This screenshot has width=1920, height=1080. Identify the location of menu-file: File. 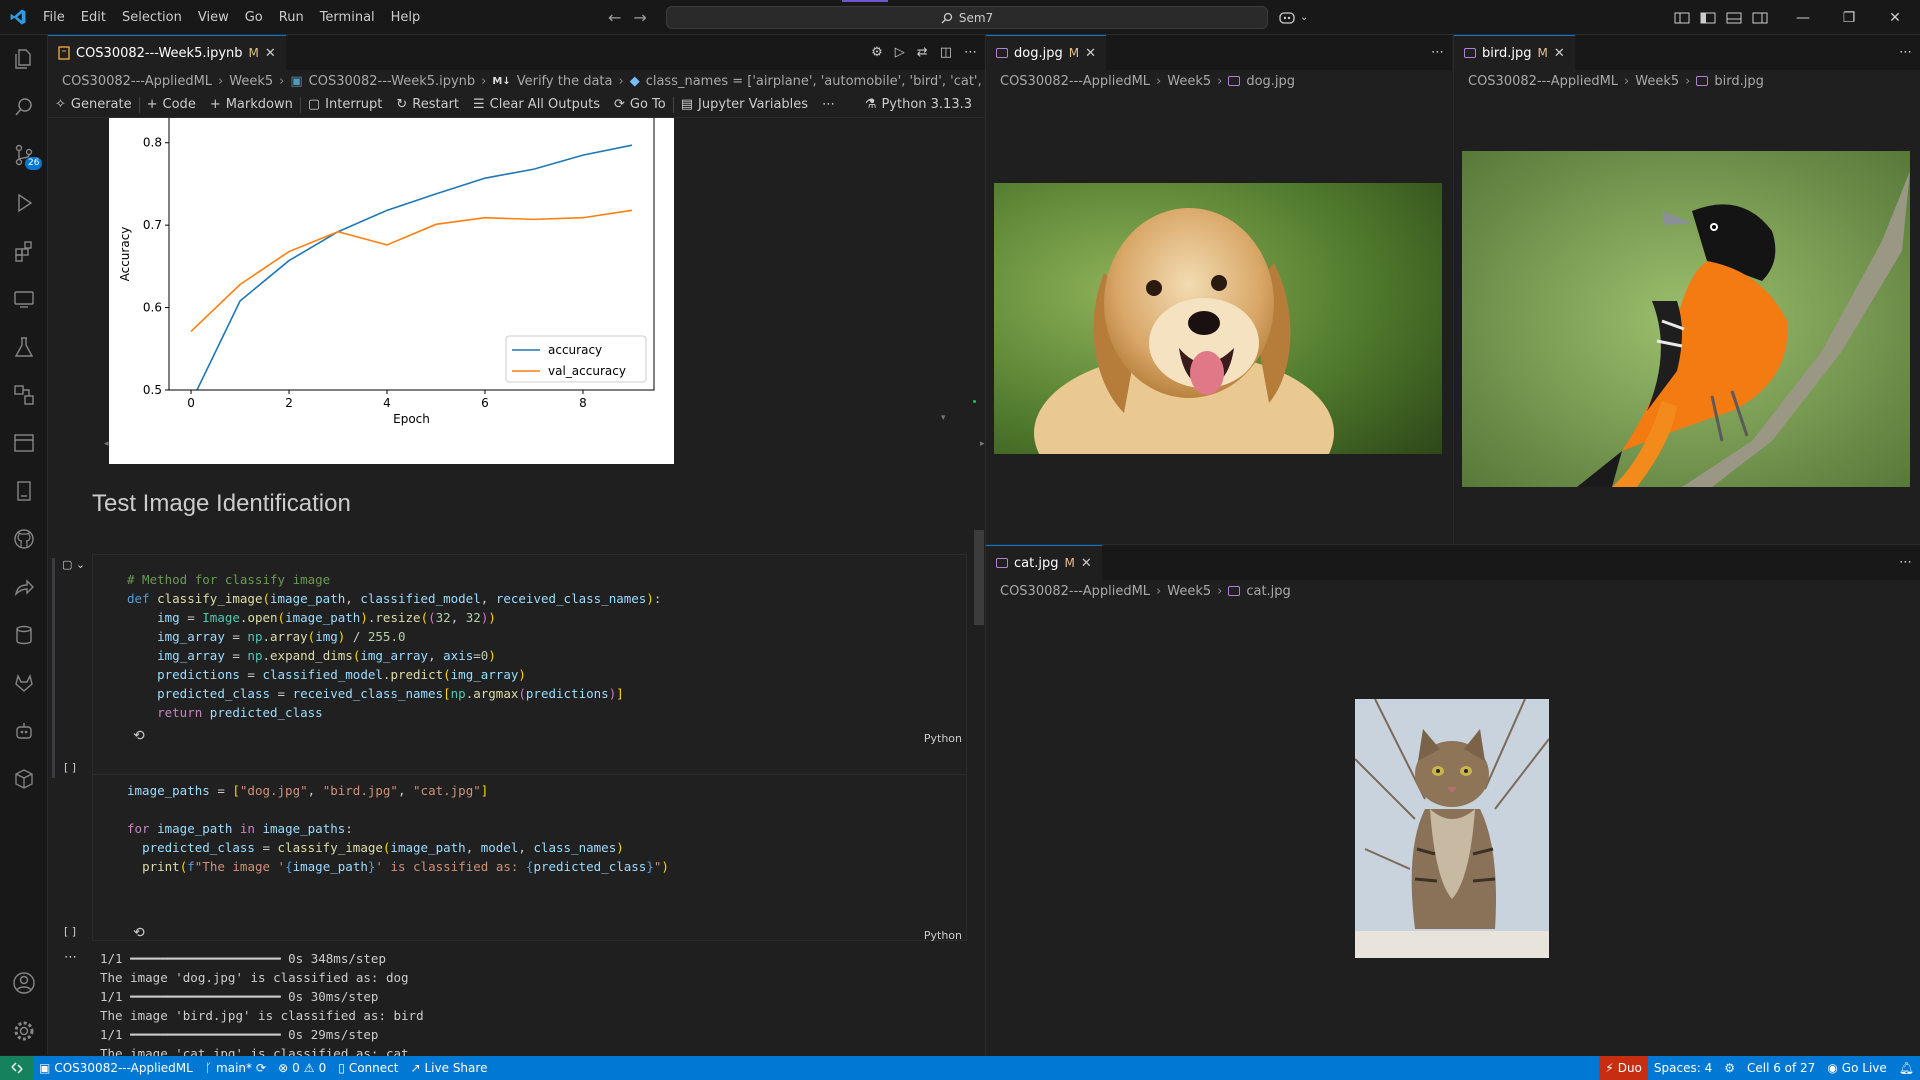
(54, 17).